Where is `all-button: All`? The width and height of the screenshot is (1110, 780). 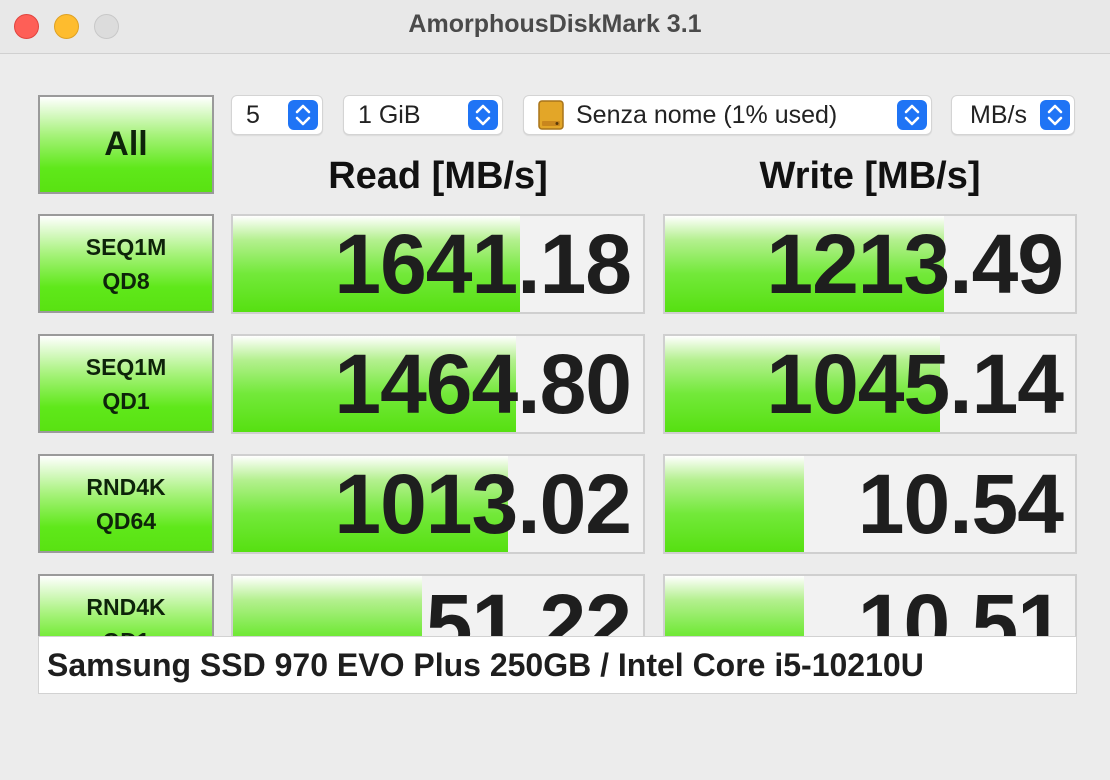 all-button: All is located at coordinates (126, 144).